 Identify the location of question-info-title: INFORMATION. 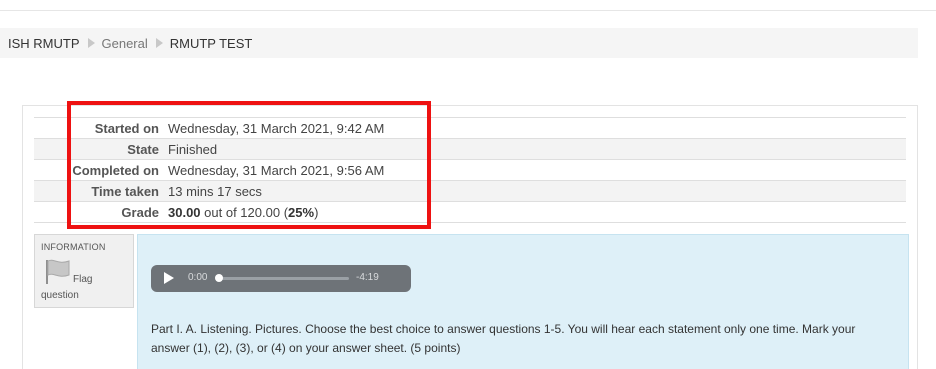
(73, 247).